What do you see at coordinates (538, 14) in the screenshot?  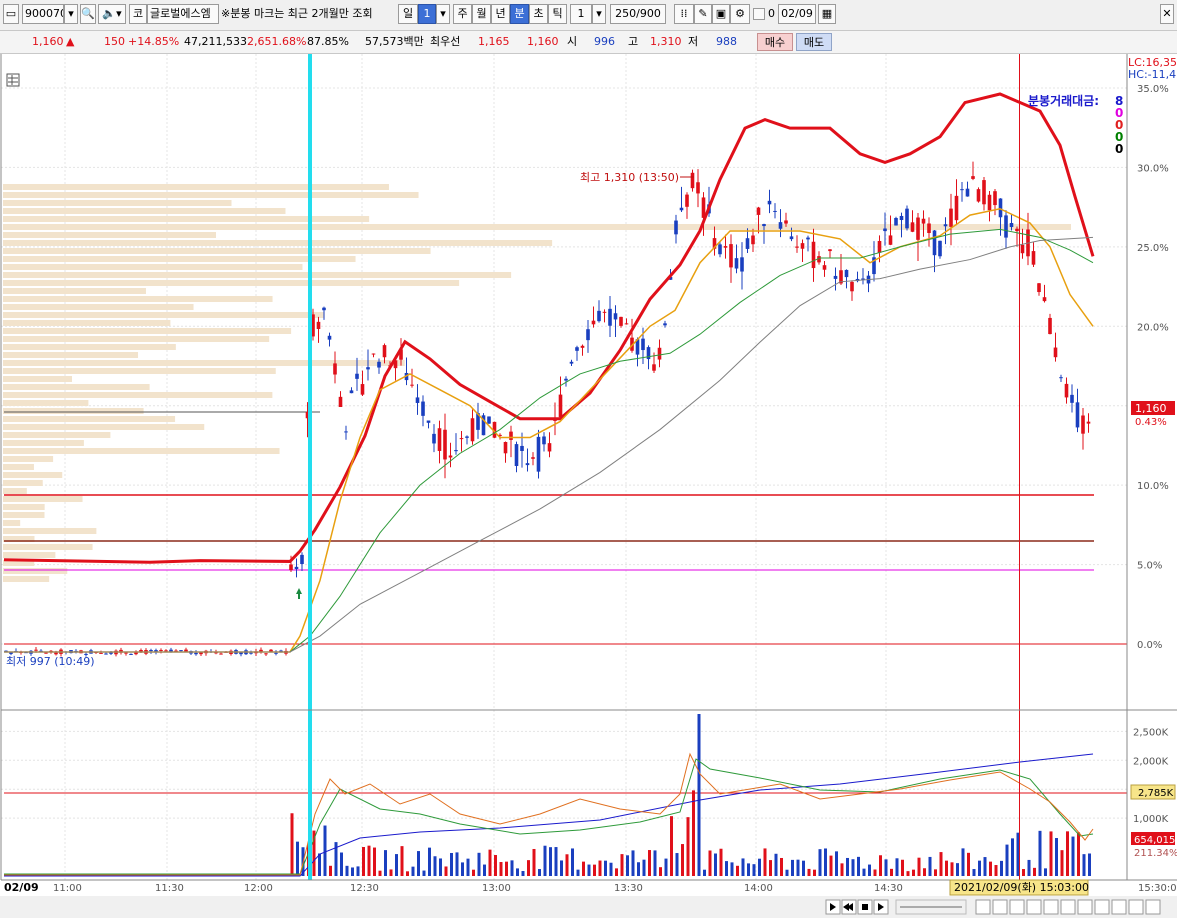 I see `period-second-button: 초` at bounding box center [538, 14].